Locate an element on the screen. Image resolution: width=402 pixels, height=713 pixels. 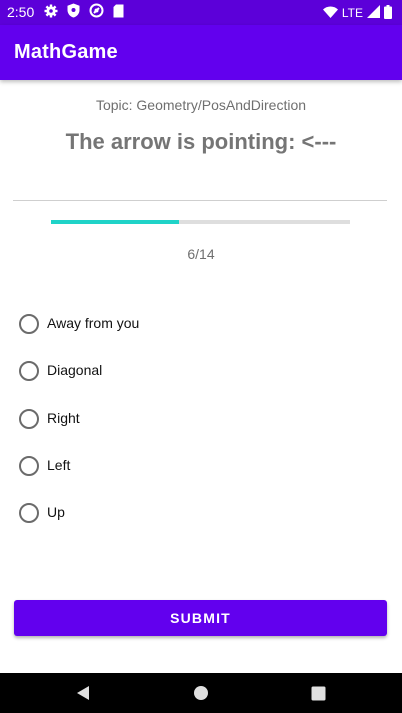
navigation-bar is located at coordinates (201, 693).